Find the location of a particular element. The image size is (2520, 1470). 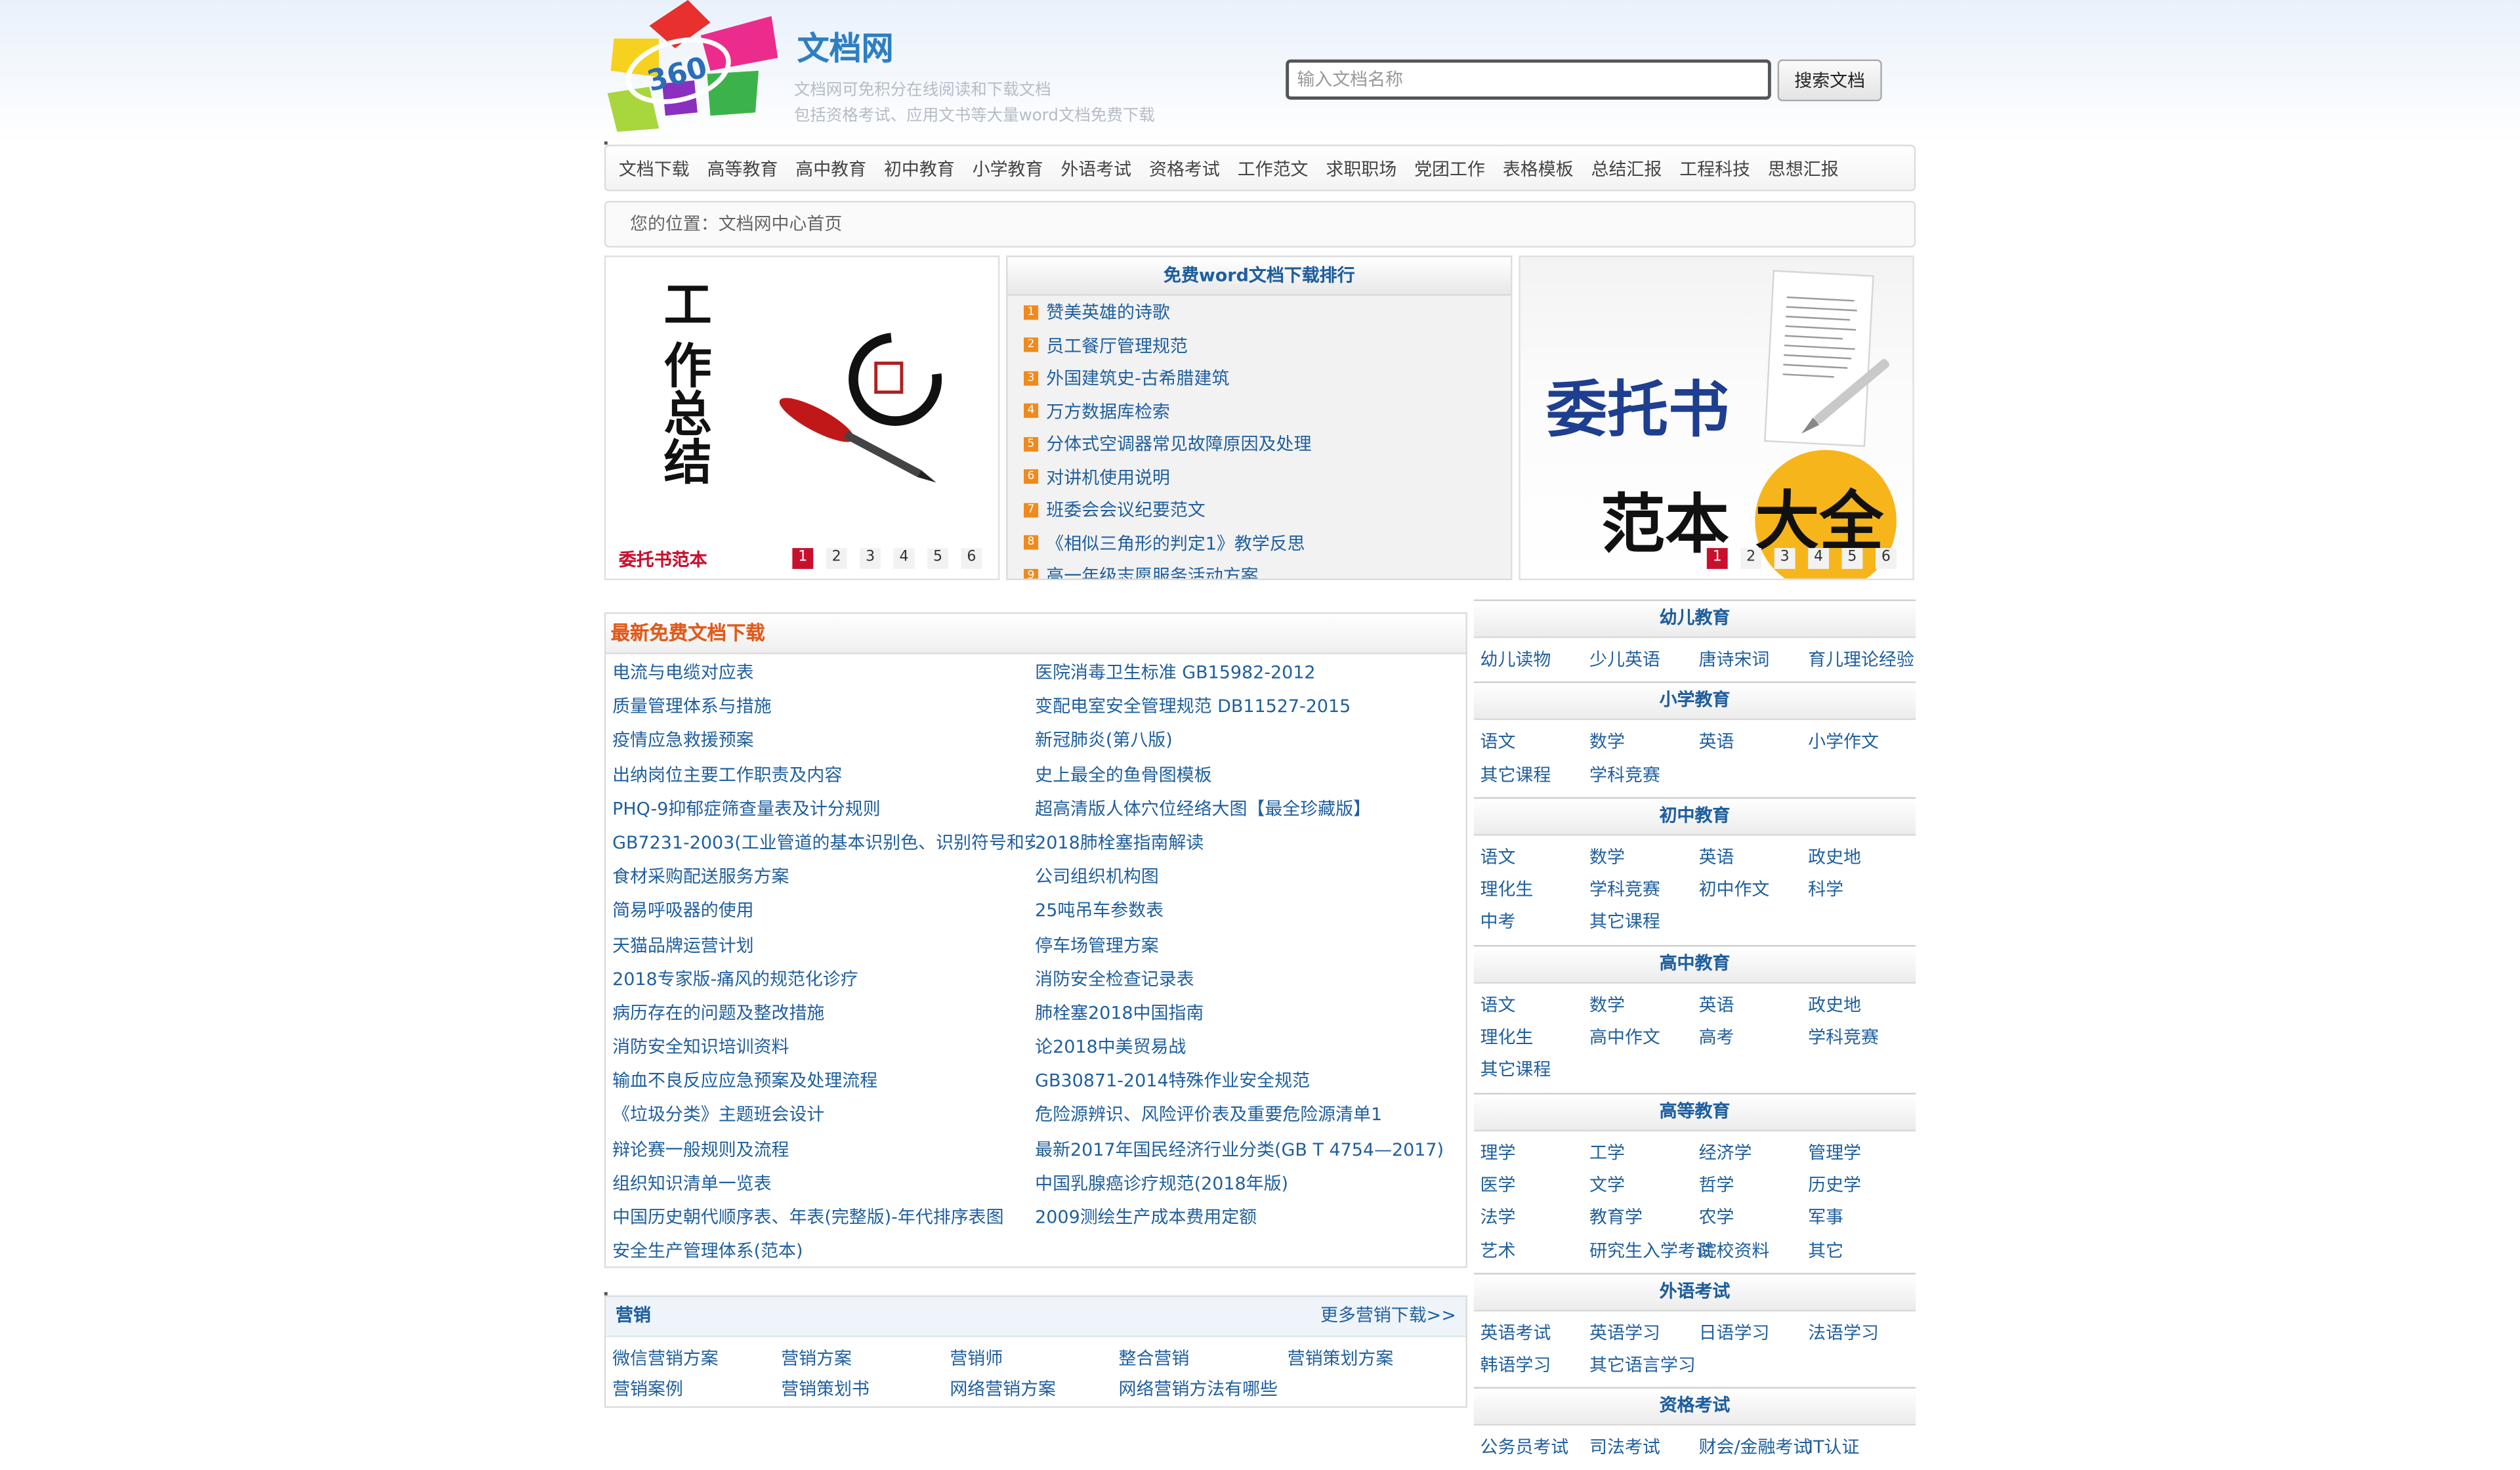

rank-link: 对讲机使用说明 is located at coordinates (1108, 477).